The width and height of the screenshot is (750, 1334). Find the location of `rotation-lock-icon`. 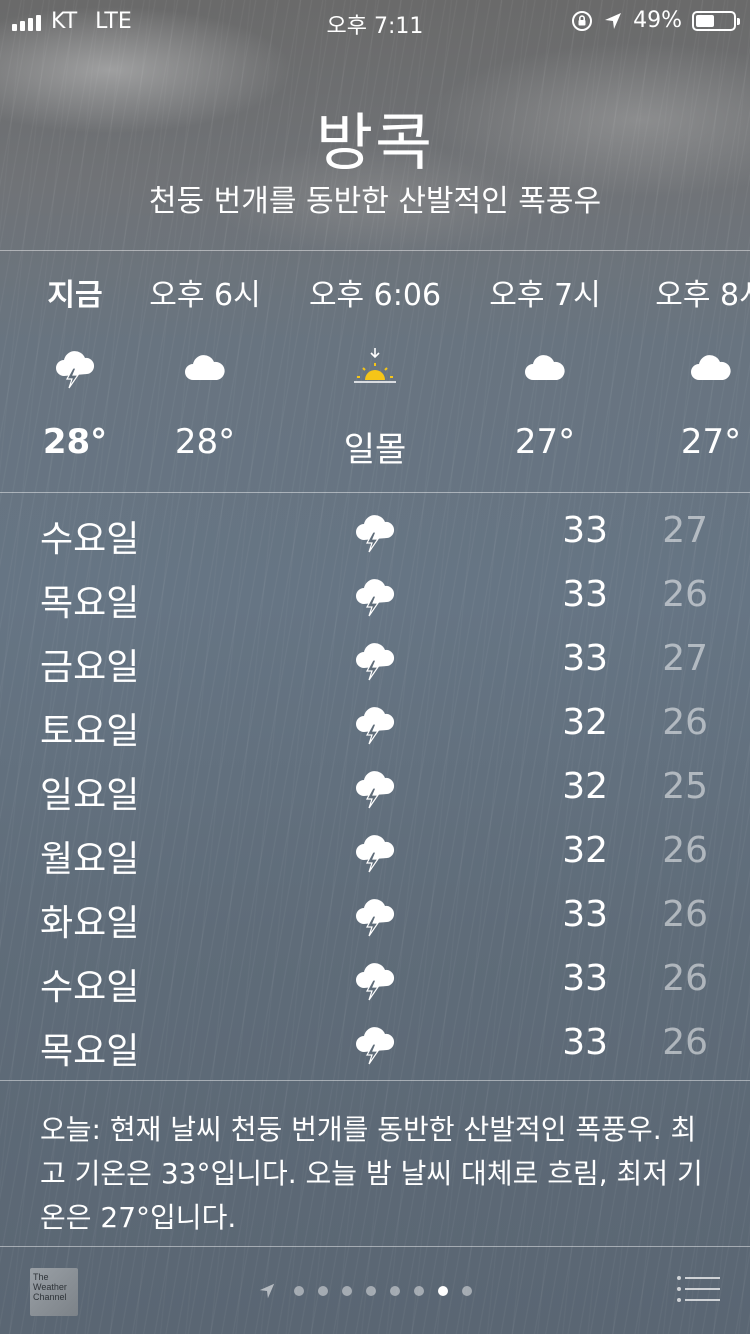

rotation-lock-icon is located at coordinates (582, 20).